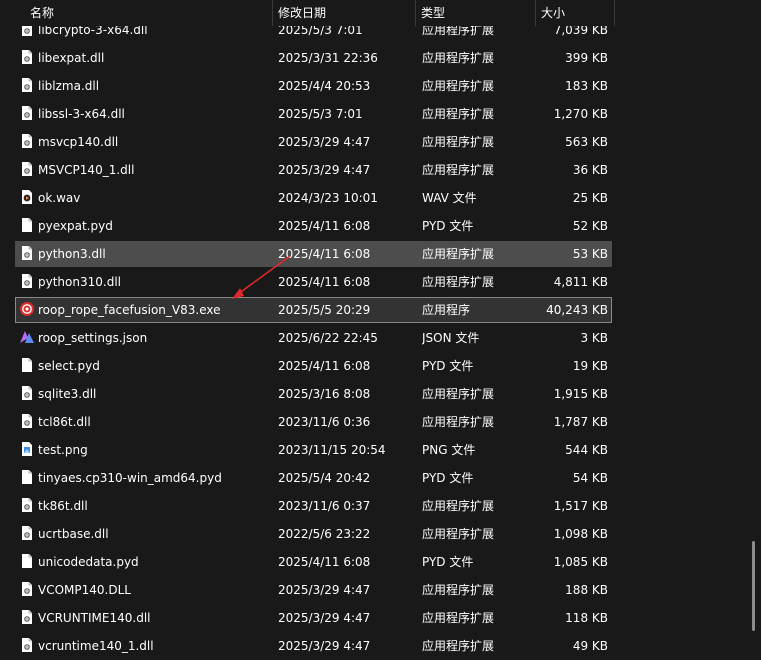 The height and width of the screenshot is (660, 761). I want to click on column-header-name: 名称, so click(147, 13).